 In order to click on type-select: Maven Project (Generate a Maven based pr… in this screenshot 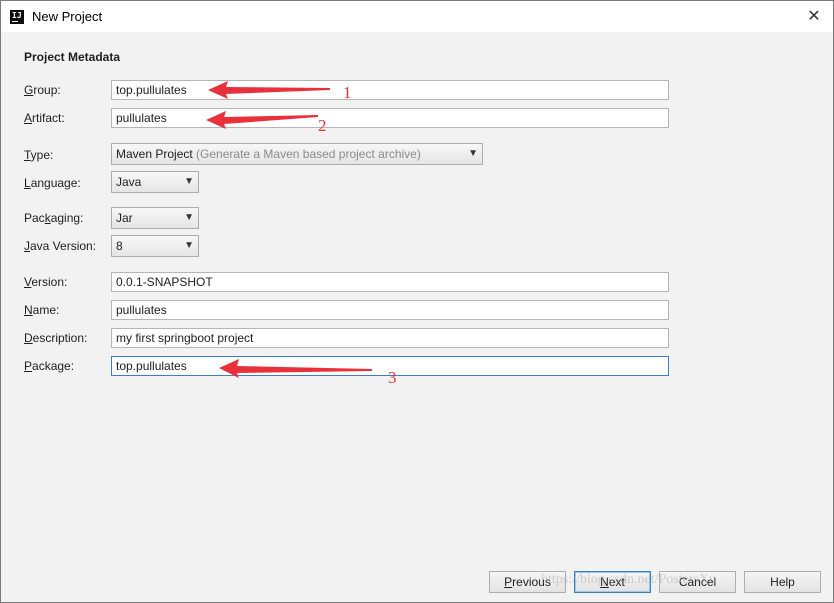, I will do `click(297, 154)`.